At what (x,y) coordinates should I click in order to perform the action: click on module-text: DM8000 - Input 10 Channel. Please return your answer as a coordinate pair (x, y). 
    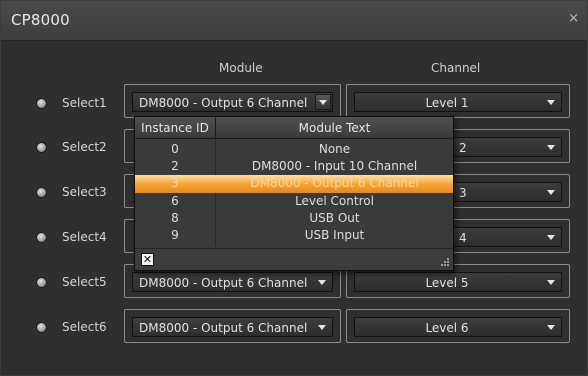
    Looking at the image, I should click on (334, 166).